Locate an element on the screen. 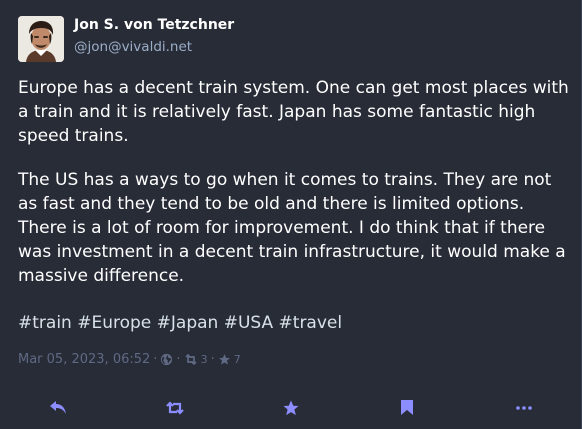 This screenshot has height=429, width=582. favourite-count: 7 is located at coordinates (237, 359).